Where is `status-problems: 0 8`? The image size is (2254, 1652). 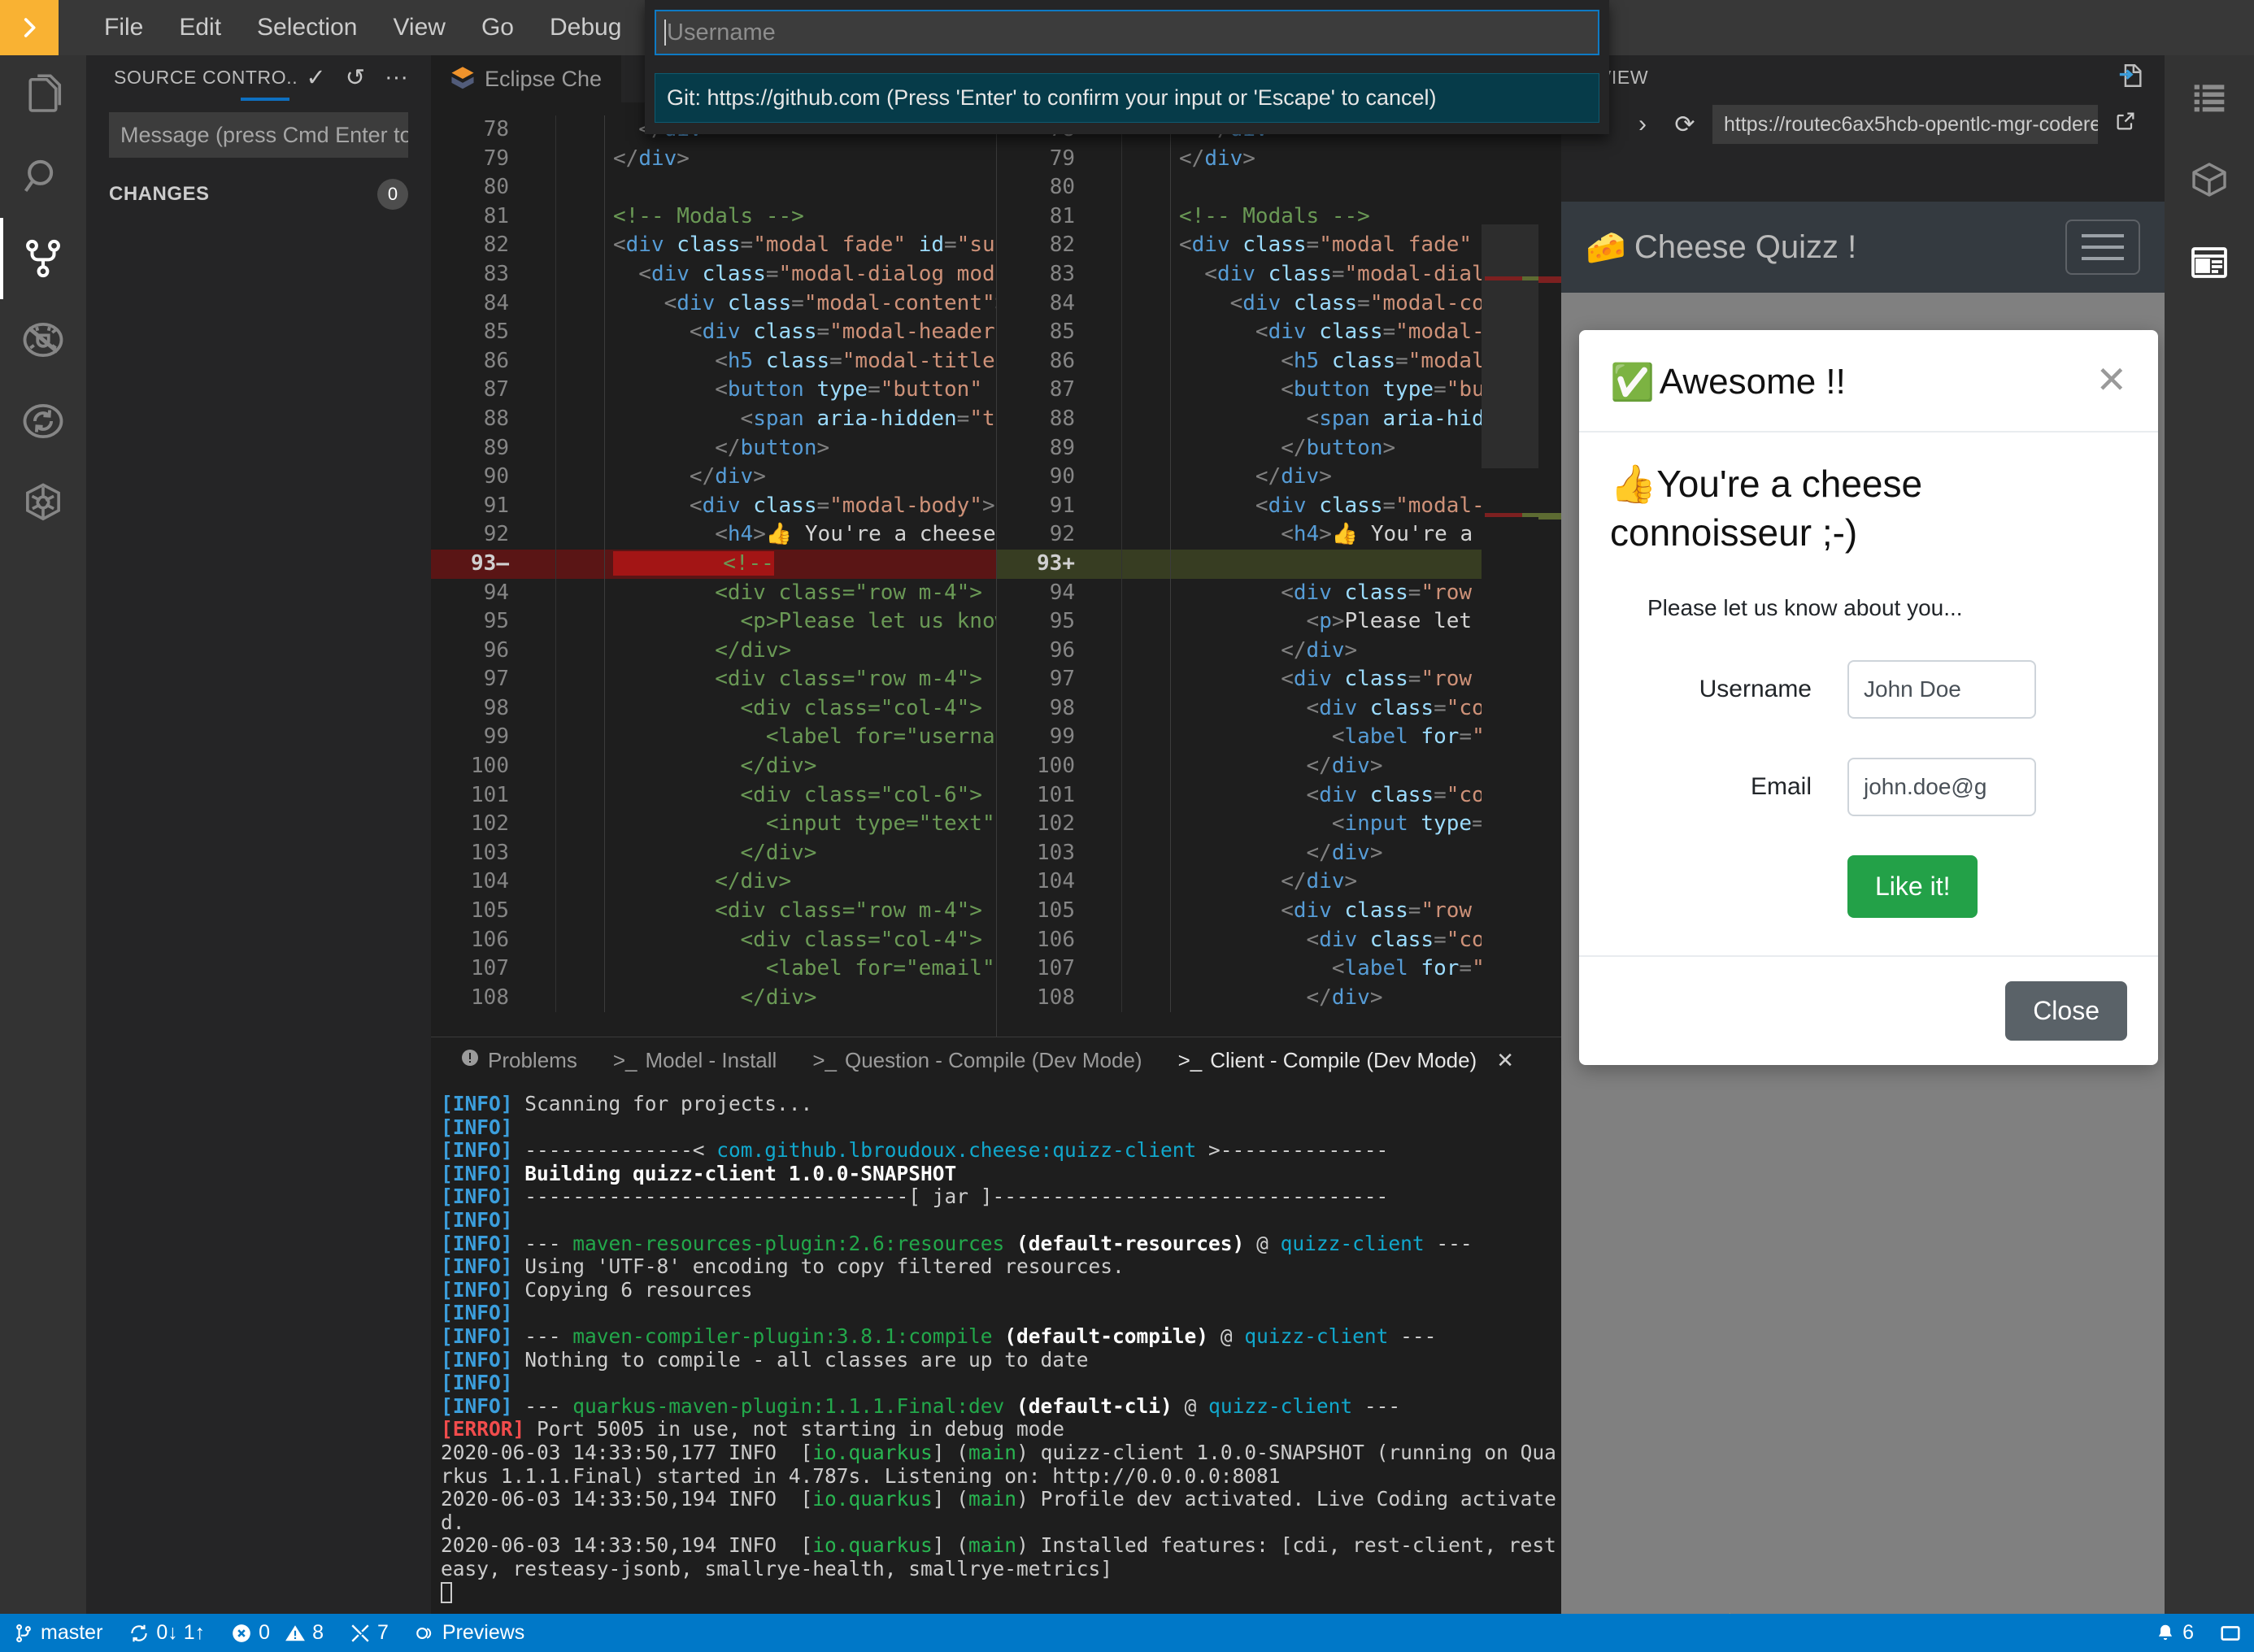
status-problems: 0 8 is located at coordinates (277, 1633).